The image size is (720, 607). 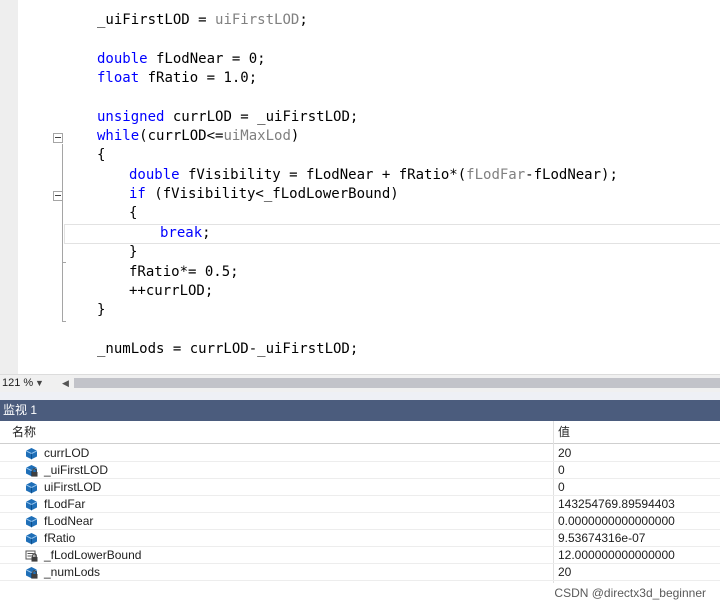 I want to click on code-line: while(currLOD<=uiMaxLod), so click(x=198, y=136).